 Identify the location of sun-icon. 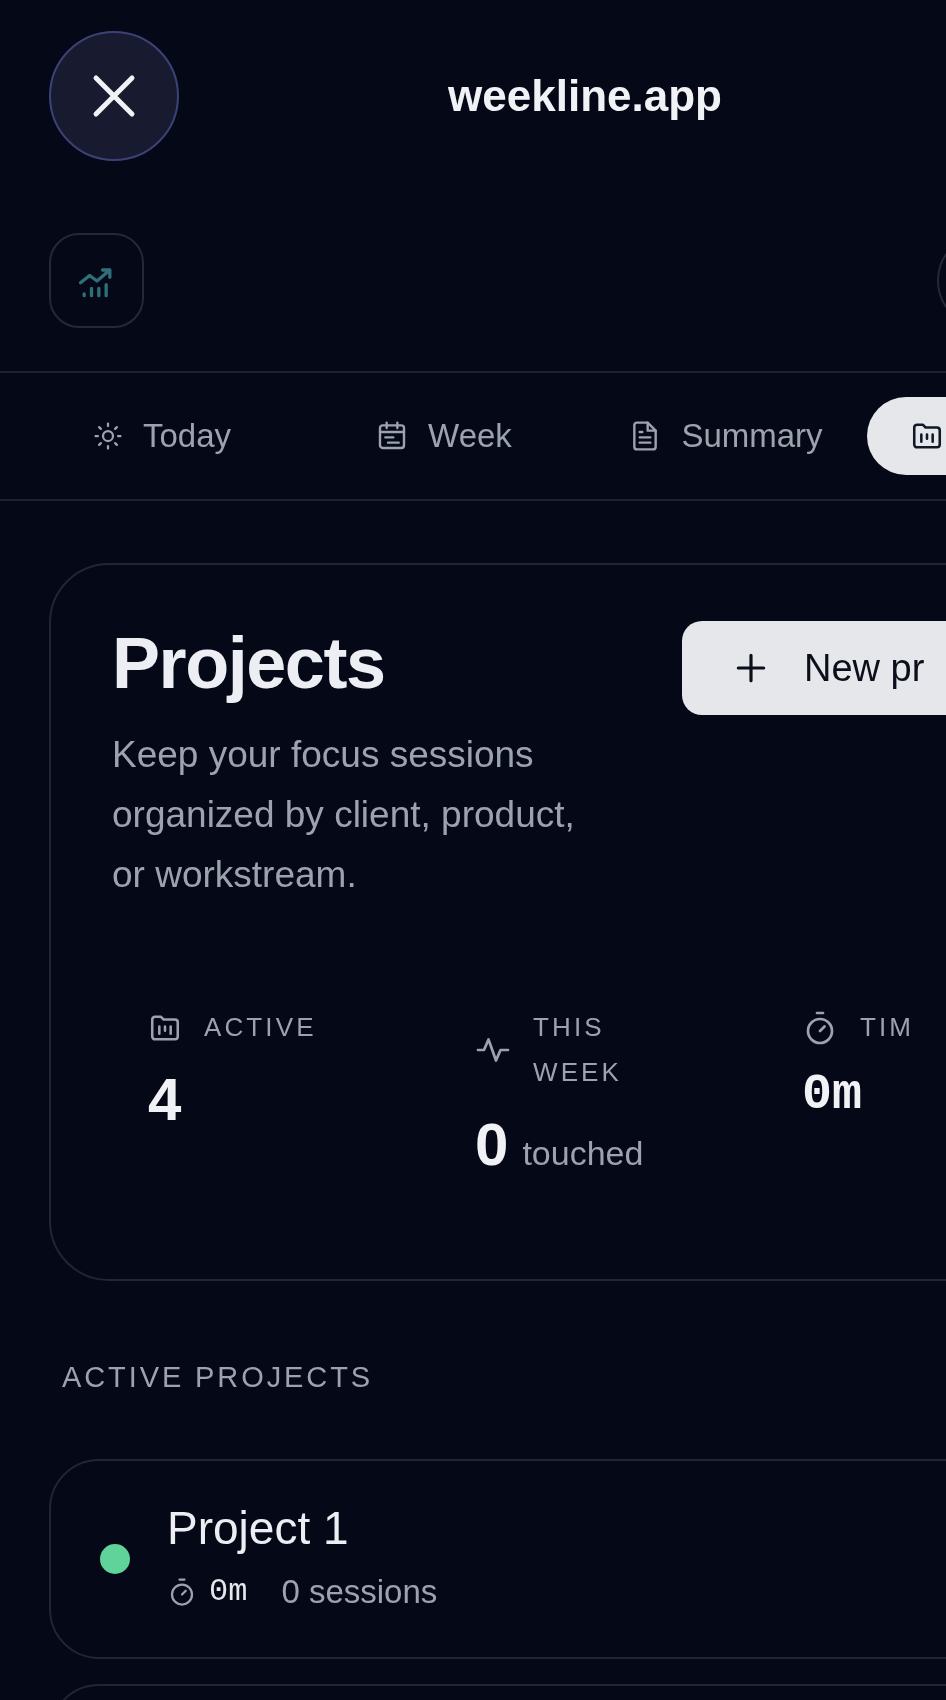
(107, 436).